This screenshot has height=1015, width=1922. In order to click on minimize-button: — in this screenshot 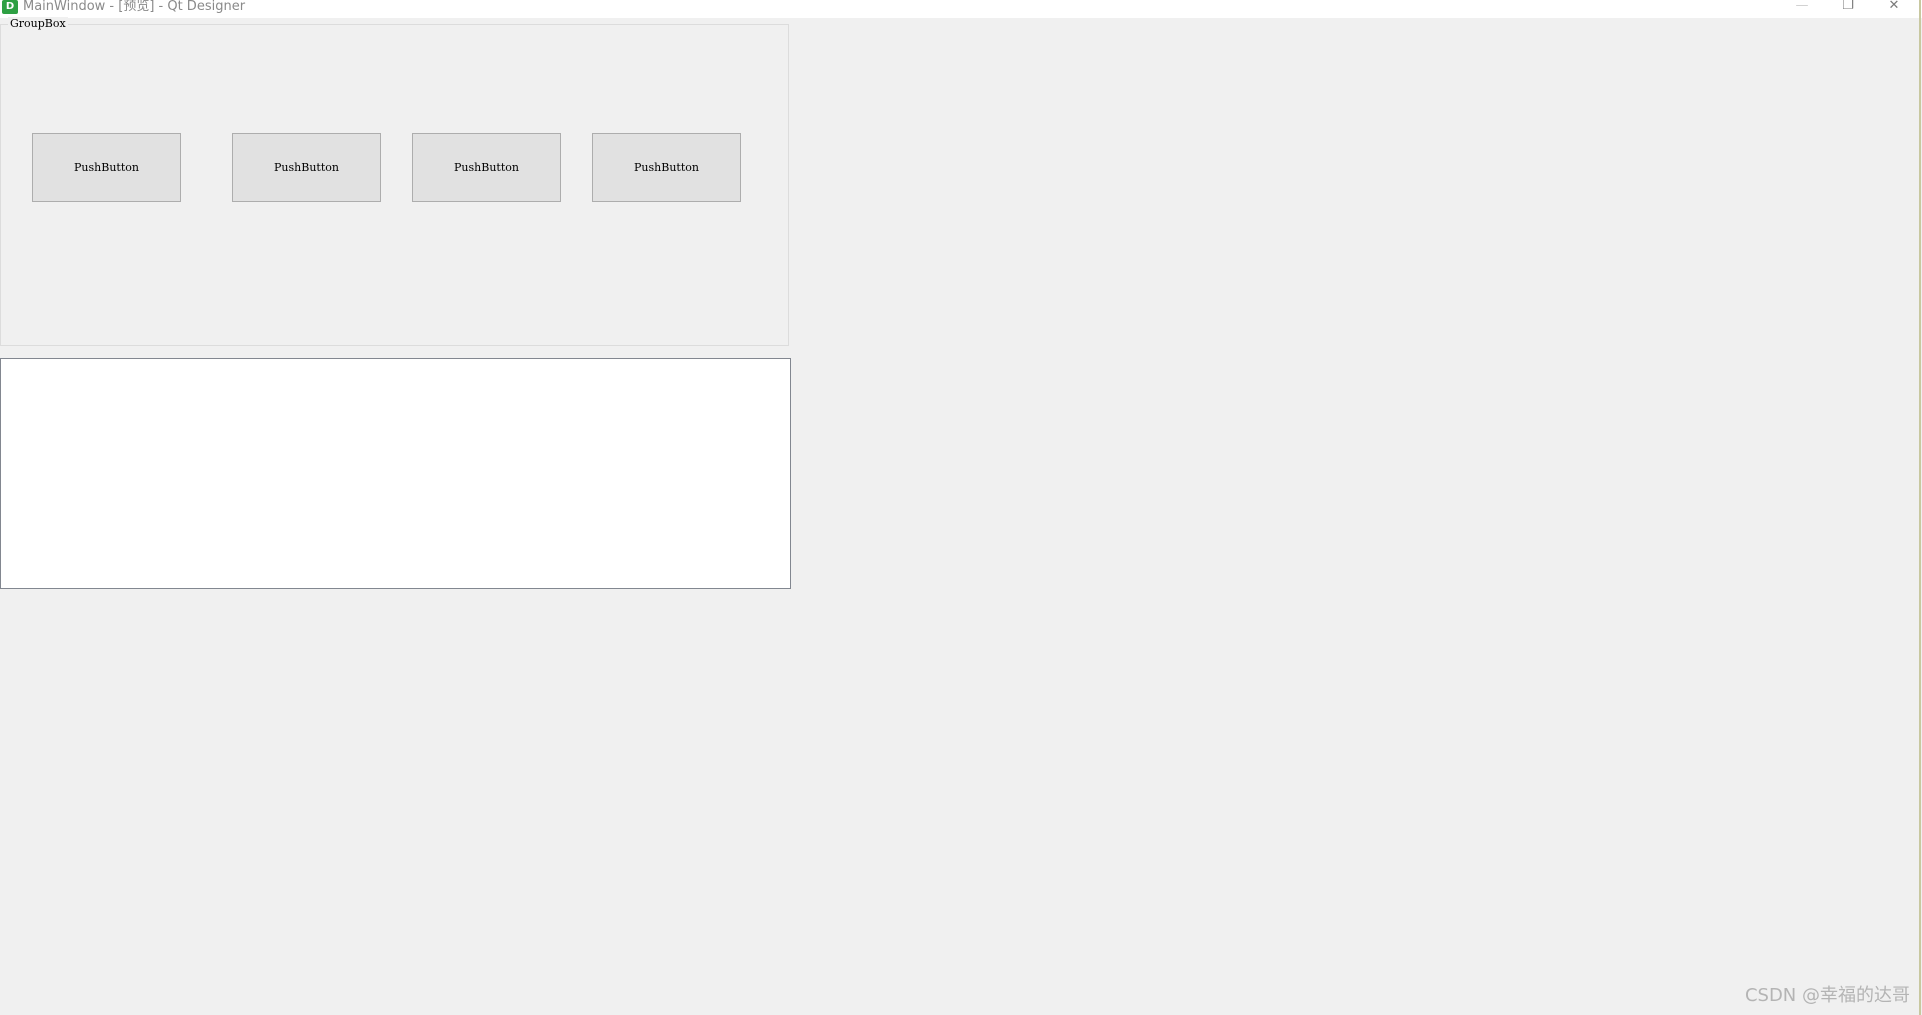, I will do `click(1802, 7)`.